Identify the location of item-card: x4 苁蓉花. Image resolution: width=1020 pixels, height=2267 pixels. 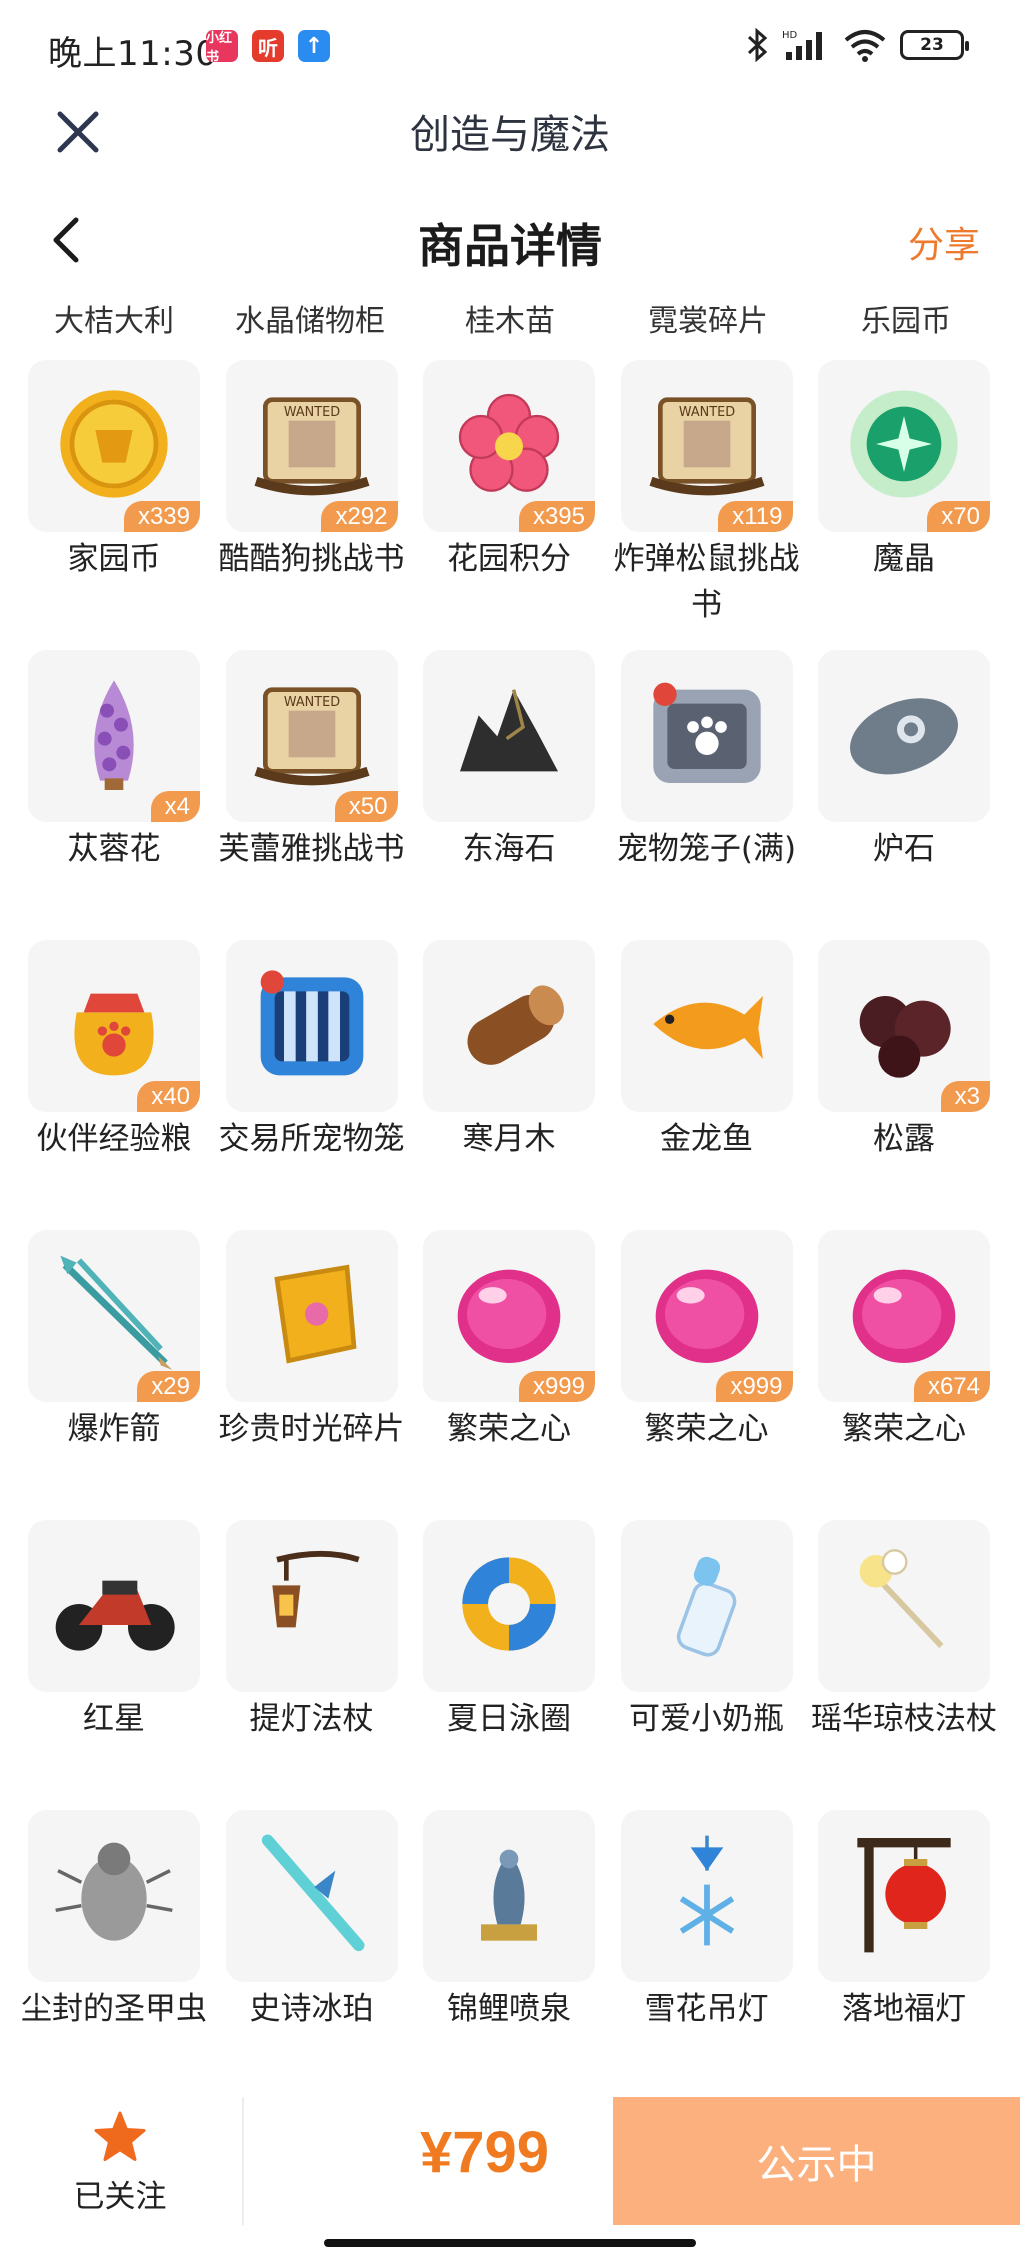
(114, 761).